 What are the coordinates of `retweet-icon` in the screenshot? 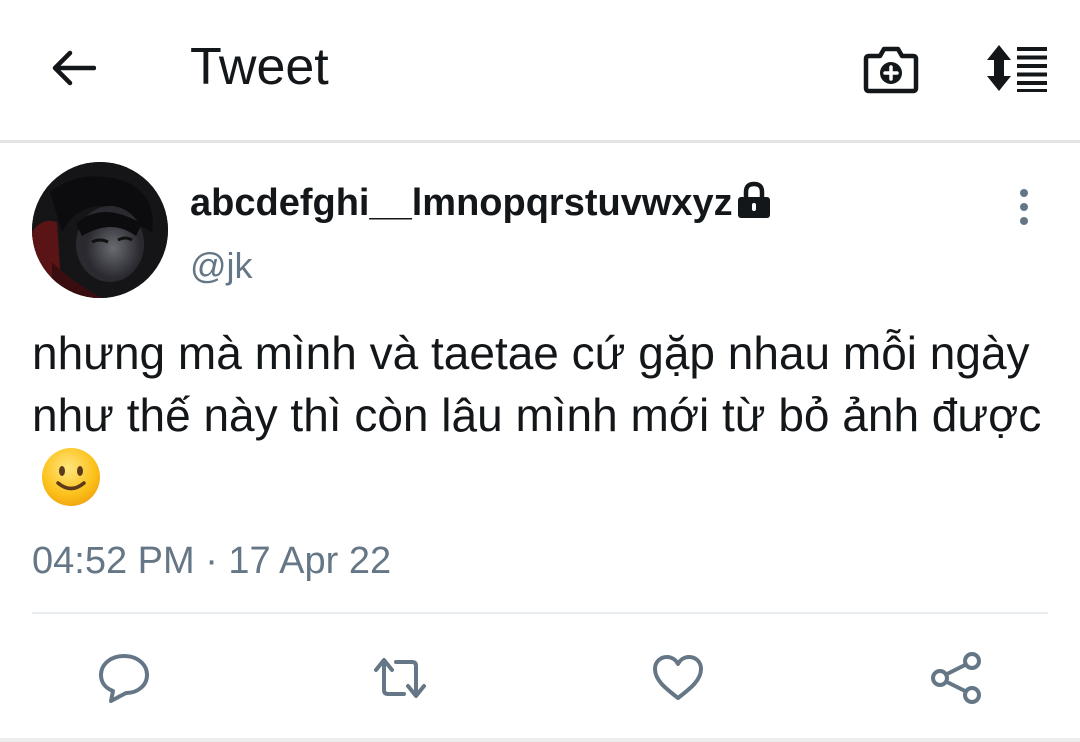 It's located at (400, 678).